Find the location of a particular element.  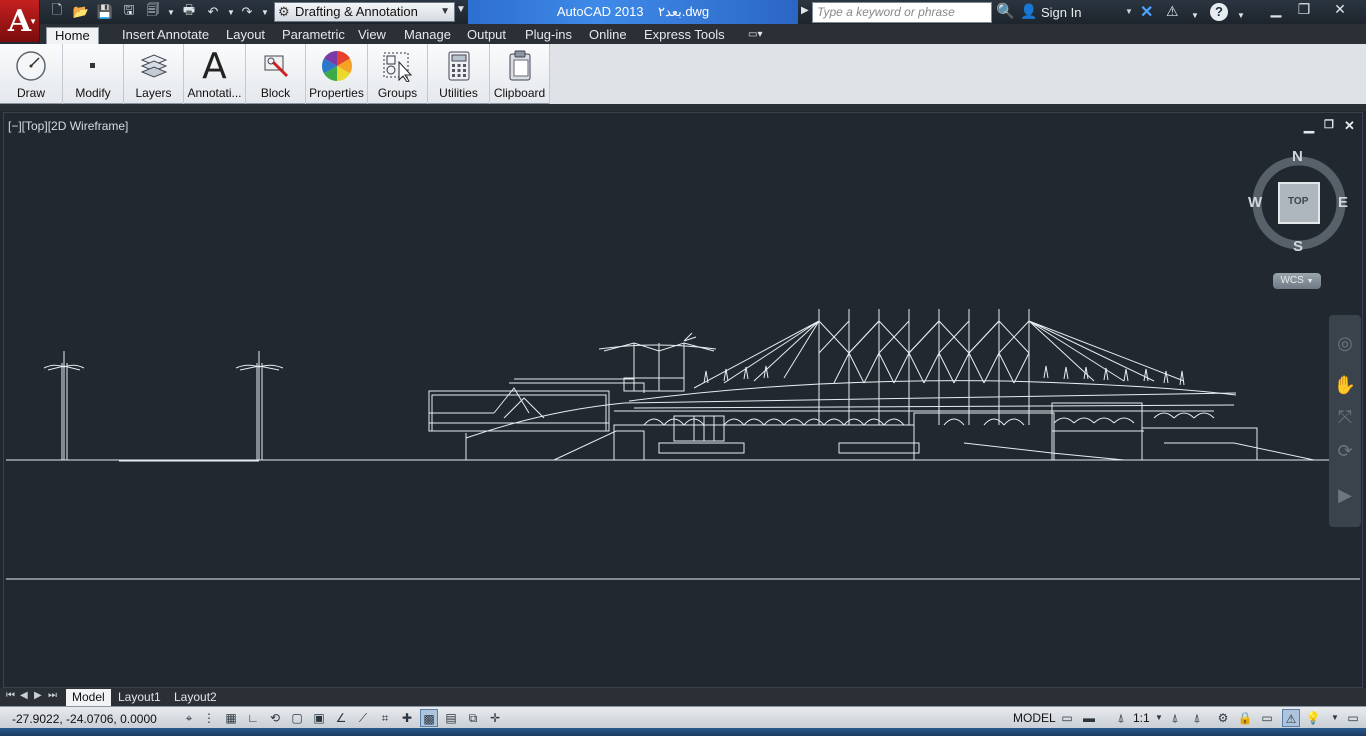

panel-utilities: Utilities is located at coordinates (459, 74).